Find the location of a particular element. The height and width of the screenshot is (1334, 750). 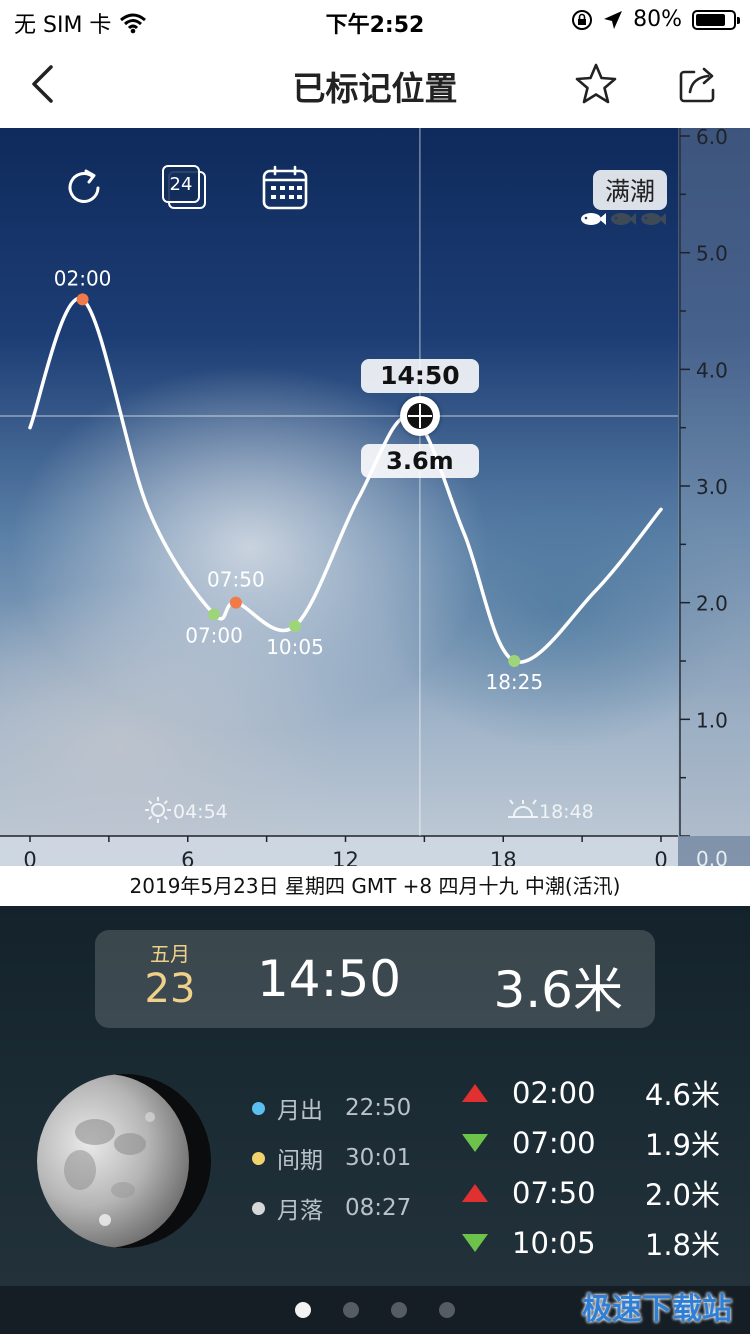

cursor-height-label: 3.6m is located at coordinates (419, 461).